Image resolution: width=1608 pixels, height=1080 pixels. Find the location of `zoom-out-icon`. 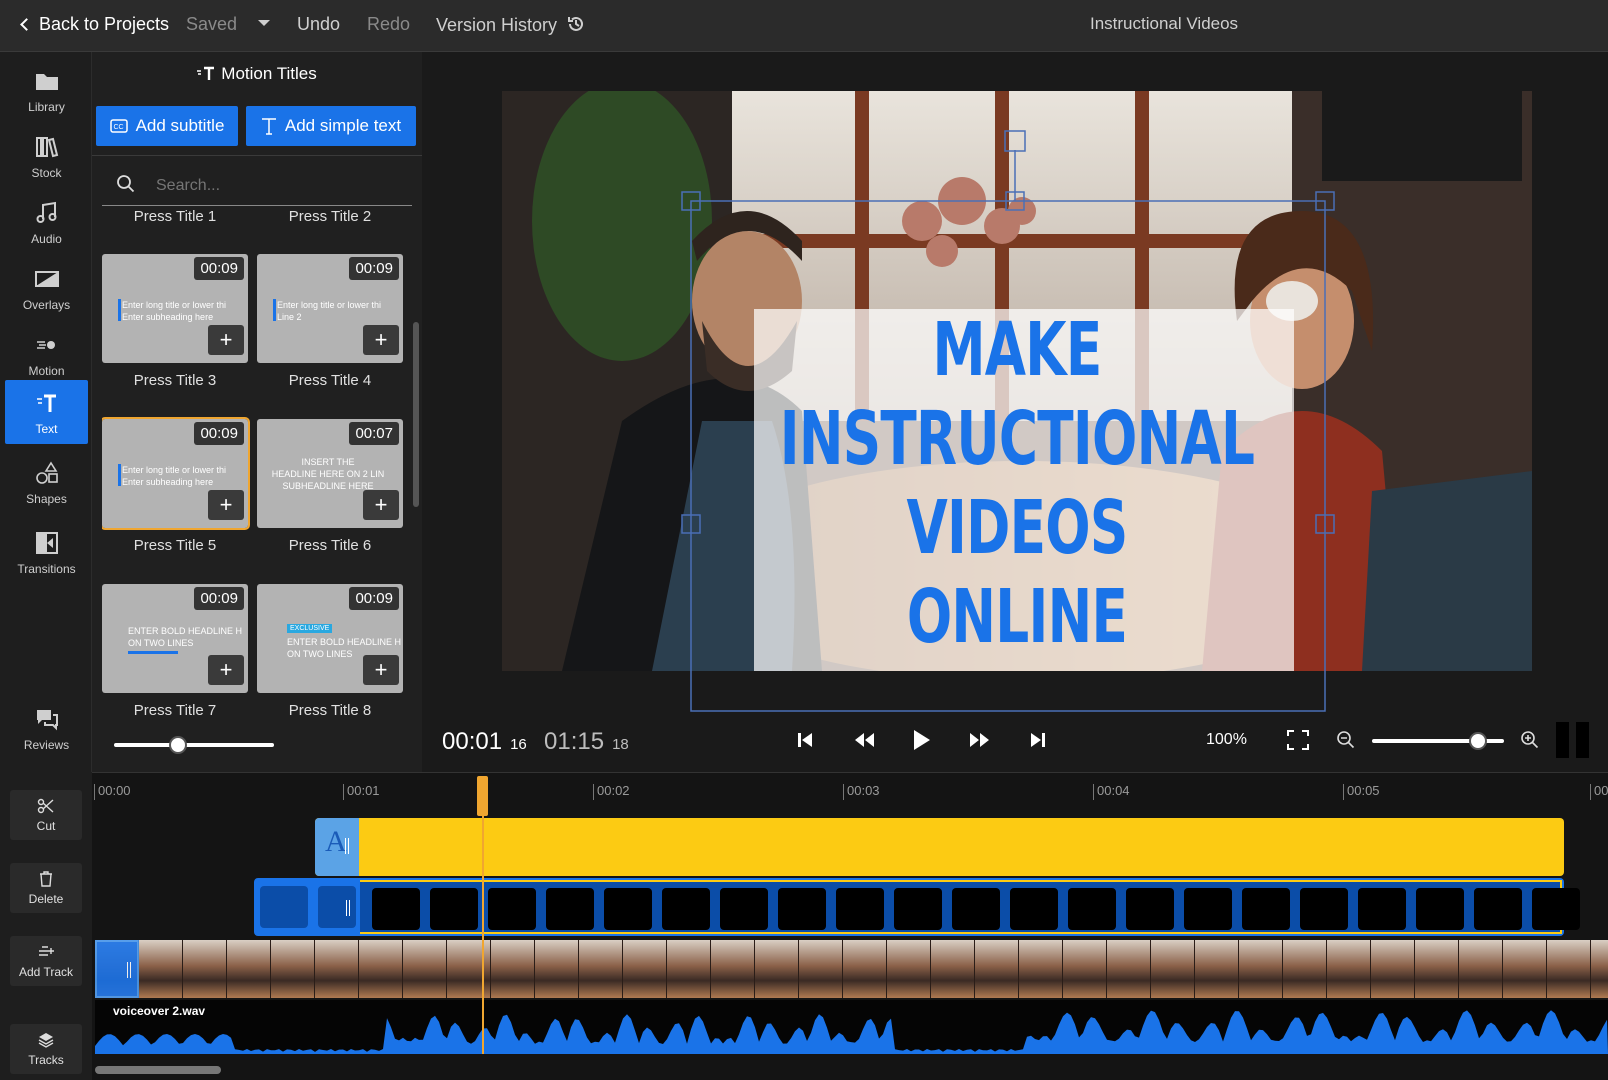

zoom-out-icon is located at coordinates (1346, 740).